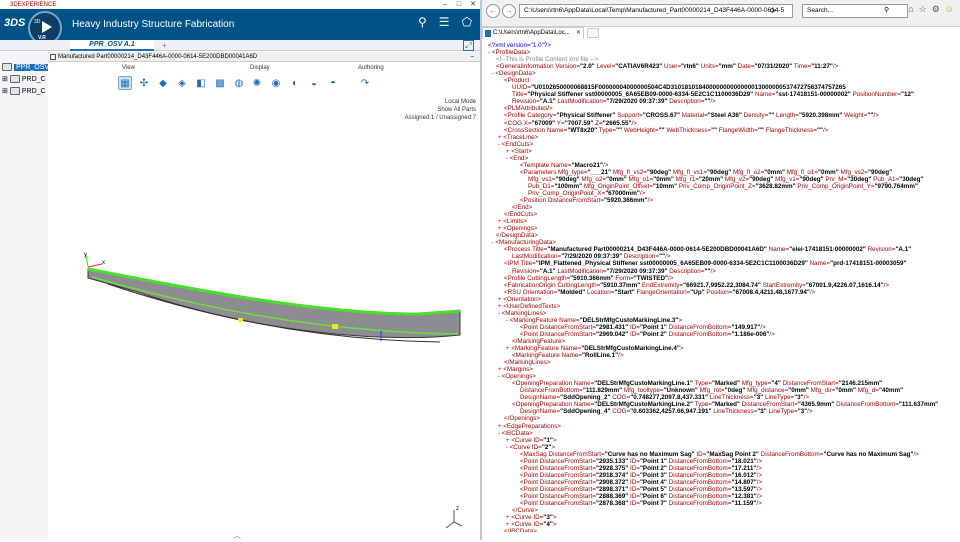 The image size is (960, 542). What do you see at coordinates (37, 22) in the screenshot?
I see `compass-3d-label: 3D` at bounding box center [37, 22].